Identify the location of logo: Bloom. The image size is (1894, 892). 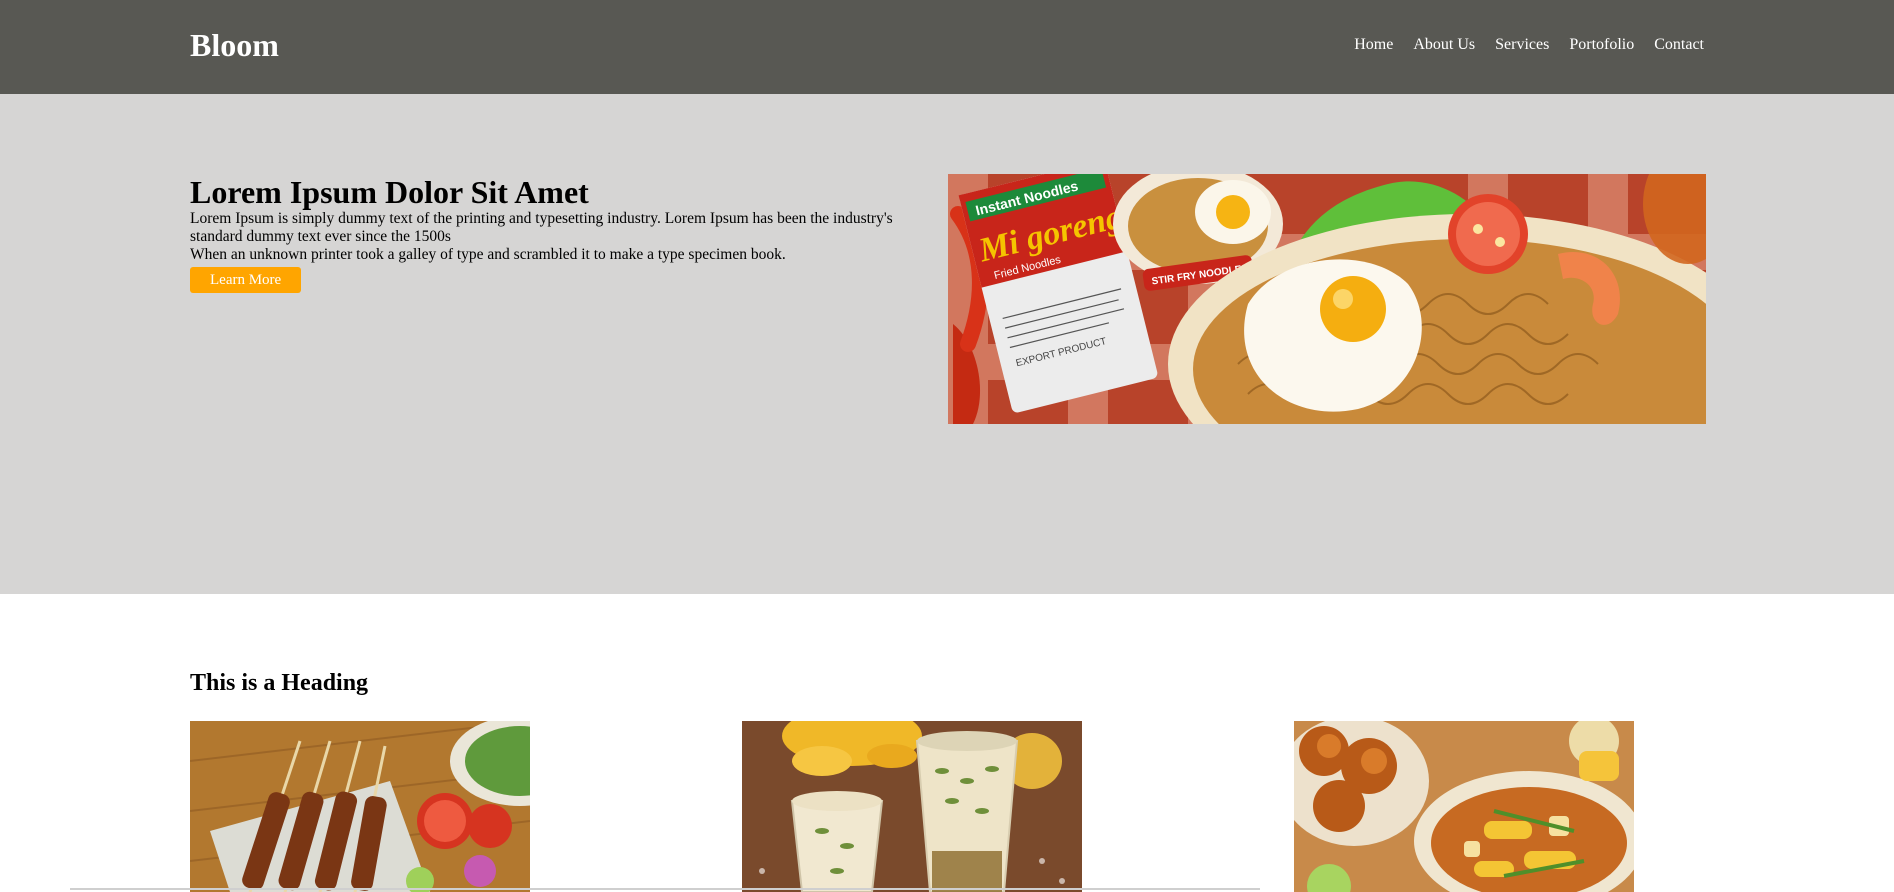
(234, 45).